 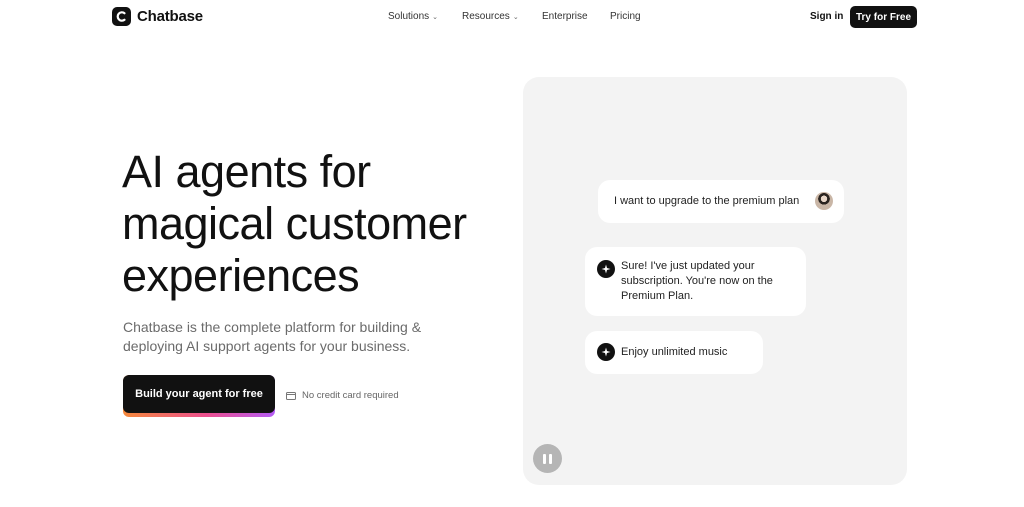 I want to click on no-credit-card-note: No credit card required, so click(x=342, y=395).